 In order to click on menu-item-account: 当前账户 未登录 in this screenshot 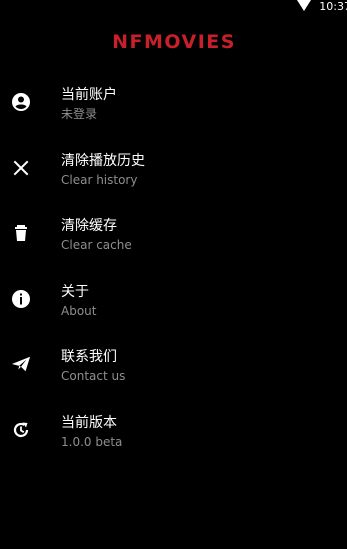, I will do `click(173, 102)`.